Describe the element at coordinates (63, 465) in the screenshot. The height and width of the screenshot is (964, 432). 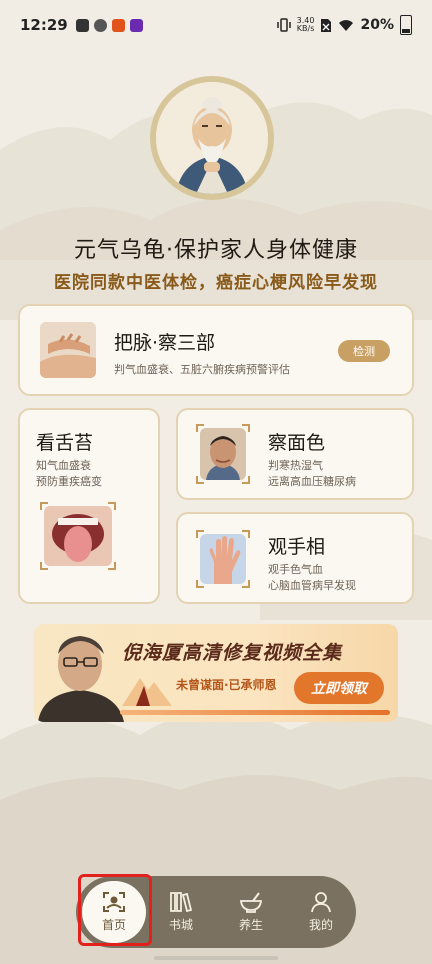
I see `tongue-desc-line1: 知气血盛衰` at that location.